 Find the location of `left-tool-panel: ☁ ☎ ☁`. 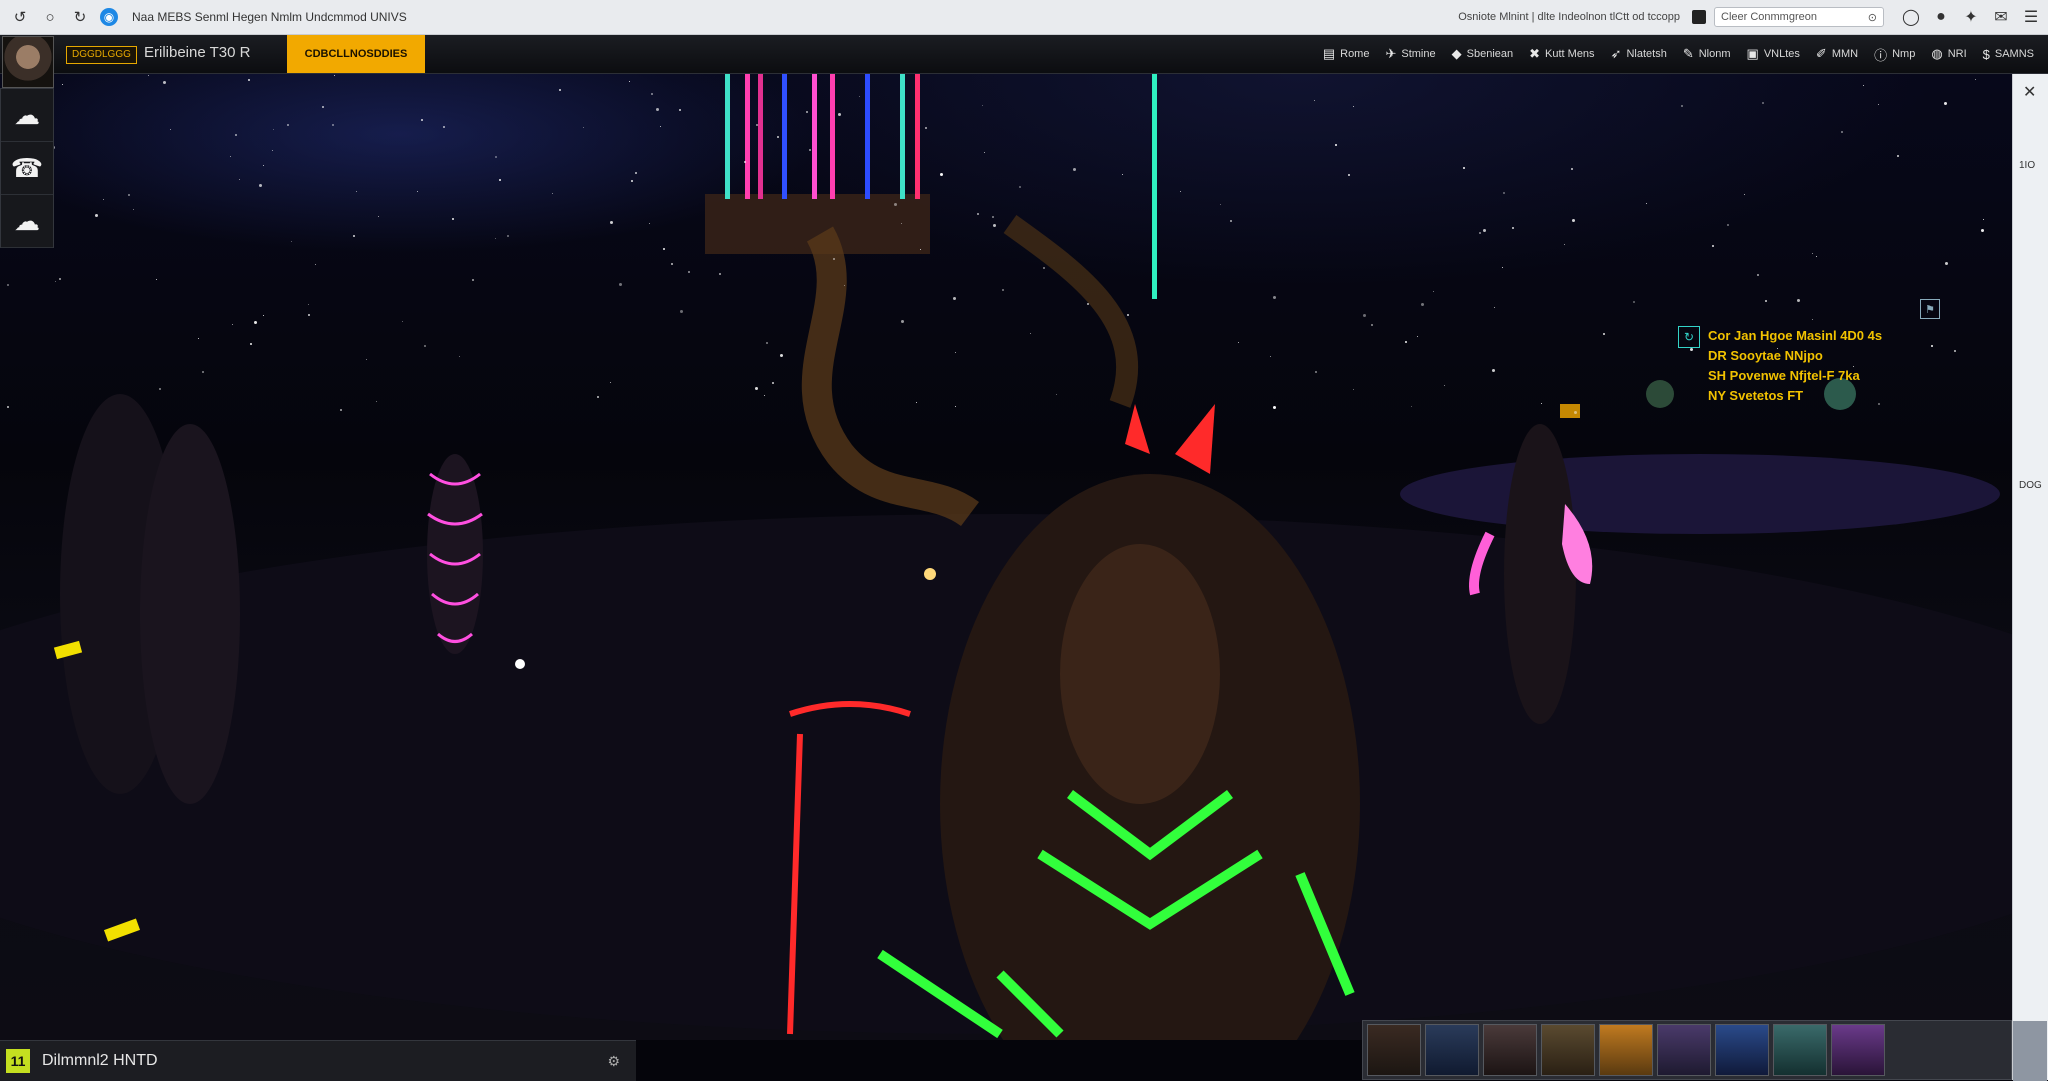

left-tool-panel: ☁ ☎ ☁ is located at coordinates (27, 168).